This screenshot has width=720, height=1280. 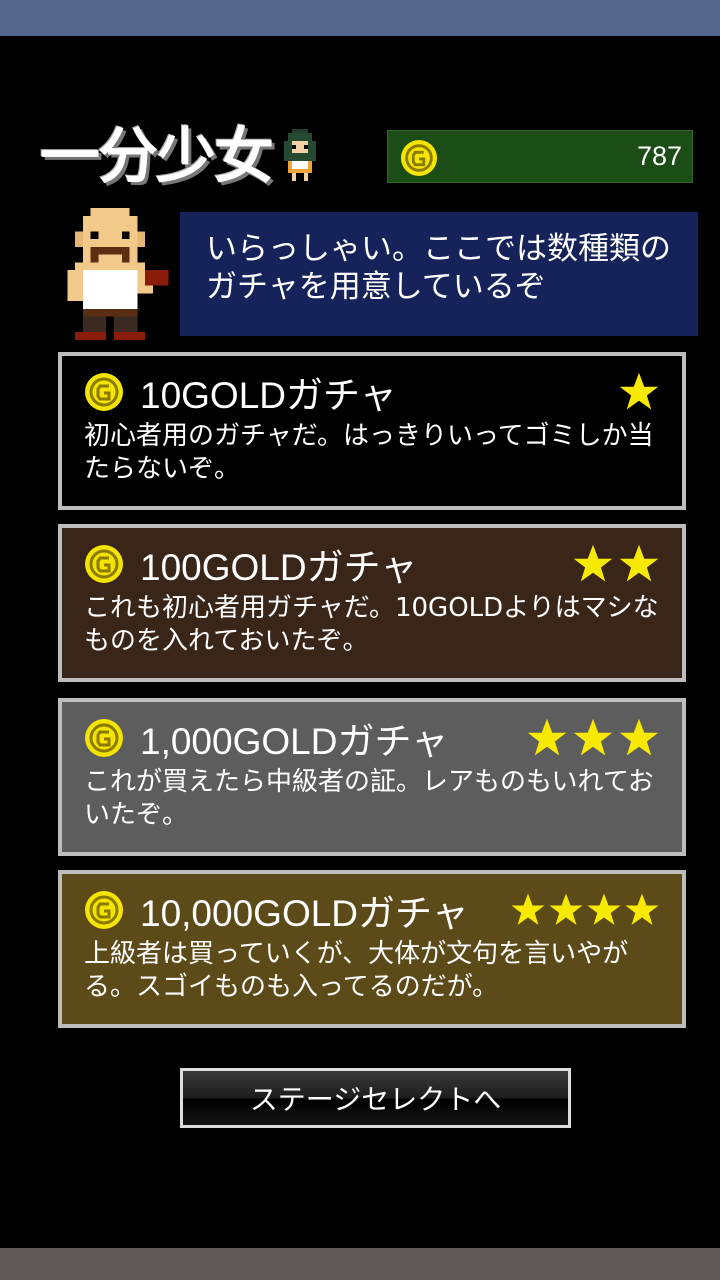 I want to click on stage-select-label: ステージセレクトへ, so click(x=375, y=1099).